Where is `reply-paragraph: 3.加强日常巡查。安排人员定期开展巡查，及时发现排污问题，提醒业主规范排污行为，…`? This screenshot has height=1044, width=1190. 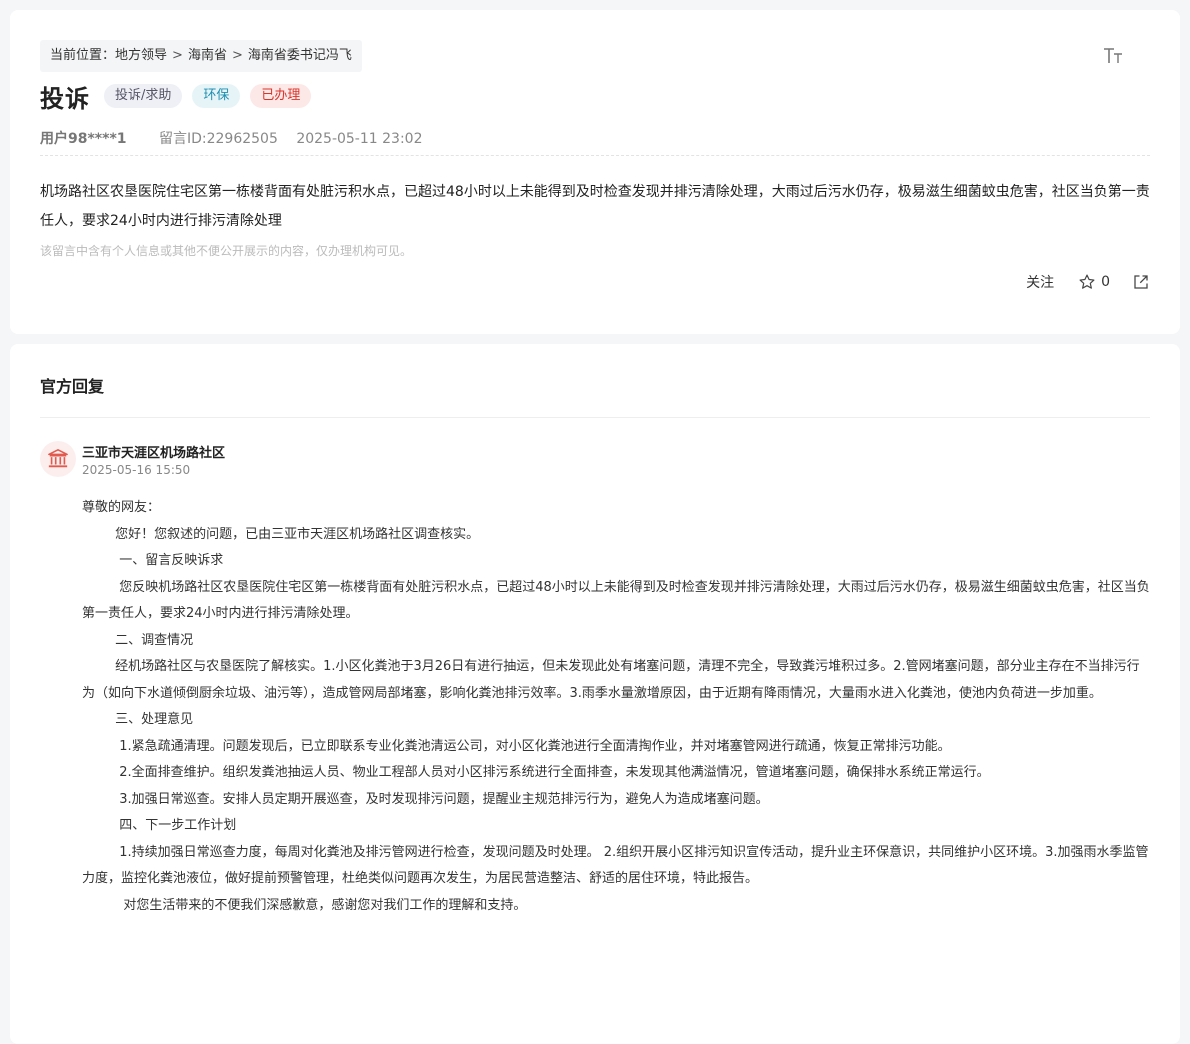 reply-paragraph: 3.加强日常巡查。安排人员定期开展巡查，及时发现排污问题，提醒业主规范排污行为，… is located at coordinates (425, 799).